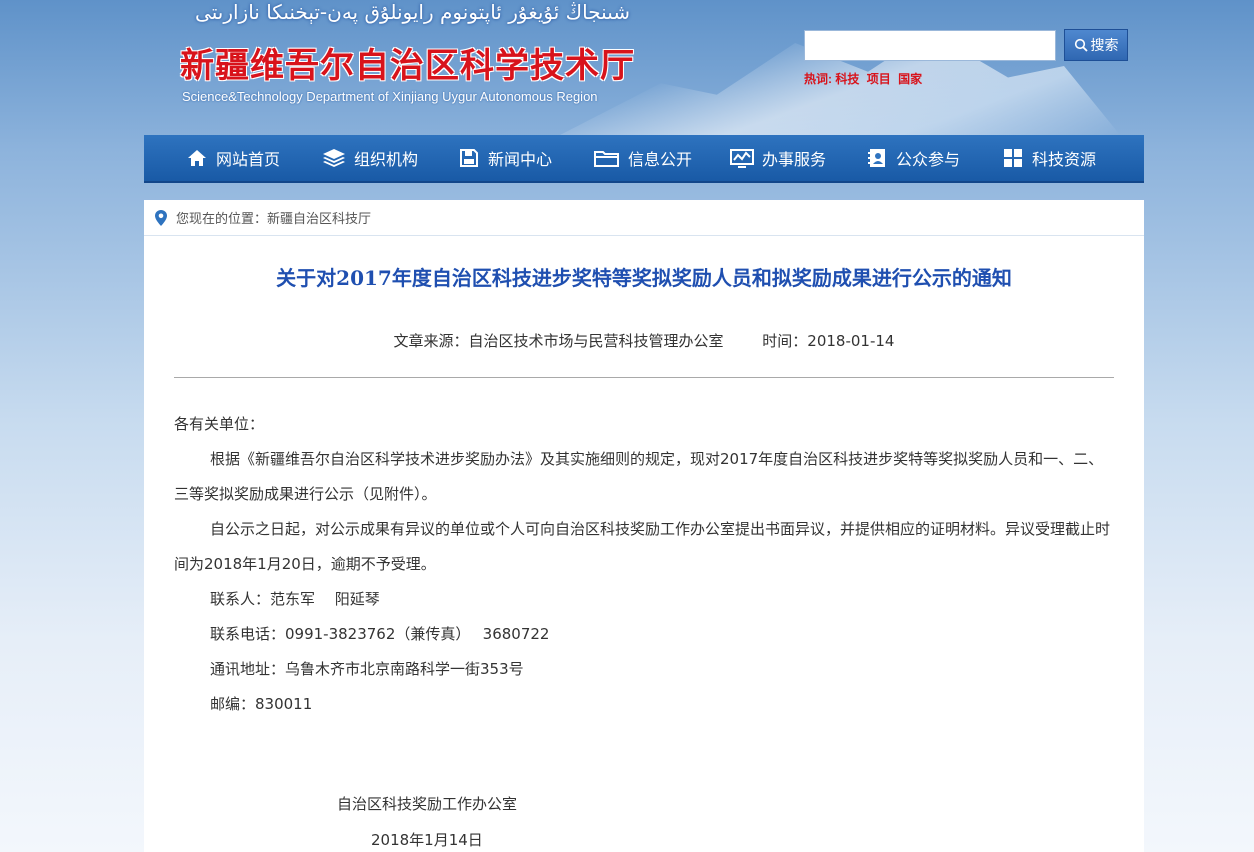 This screenshot has width=1254, height=852. What do you see at coordinates (607, 158) in the screenshot?
I see `folder-icon` at bounding box center [607, 158].